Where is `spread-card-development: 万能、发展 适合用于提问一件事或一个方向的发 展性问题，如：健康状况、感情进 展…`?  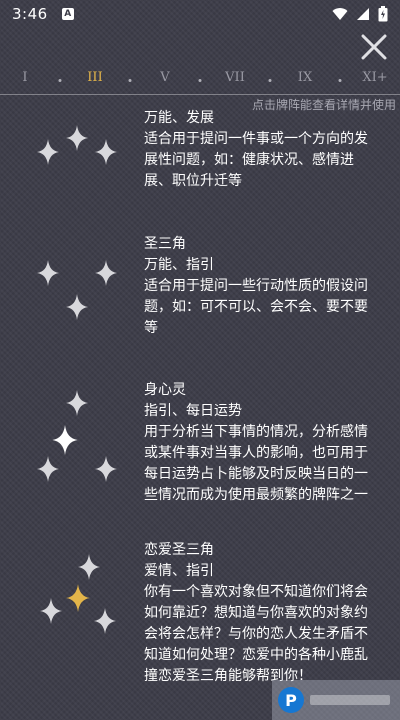
spread-card-development: 万能、发展 适合用于提问一件事或一个方向的发 展性问题，如：健康状况、感情进 展… is located at coordinates (200, 158).